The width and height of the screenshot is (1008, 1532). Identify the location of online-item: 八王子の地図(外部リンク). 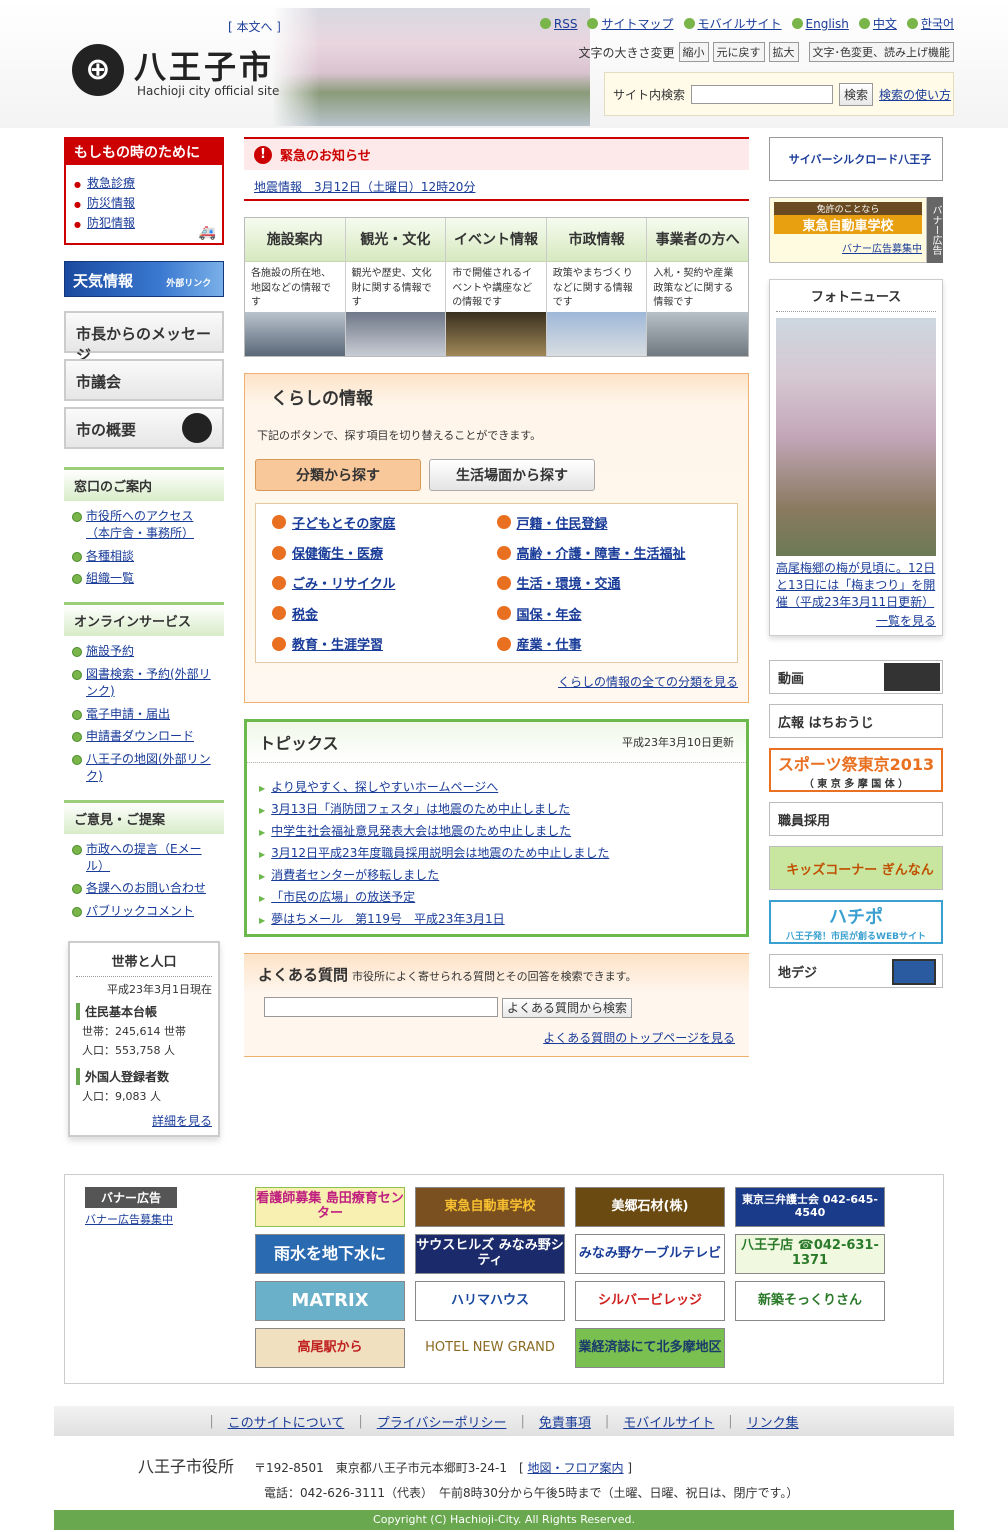
(144, 768).